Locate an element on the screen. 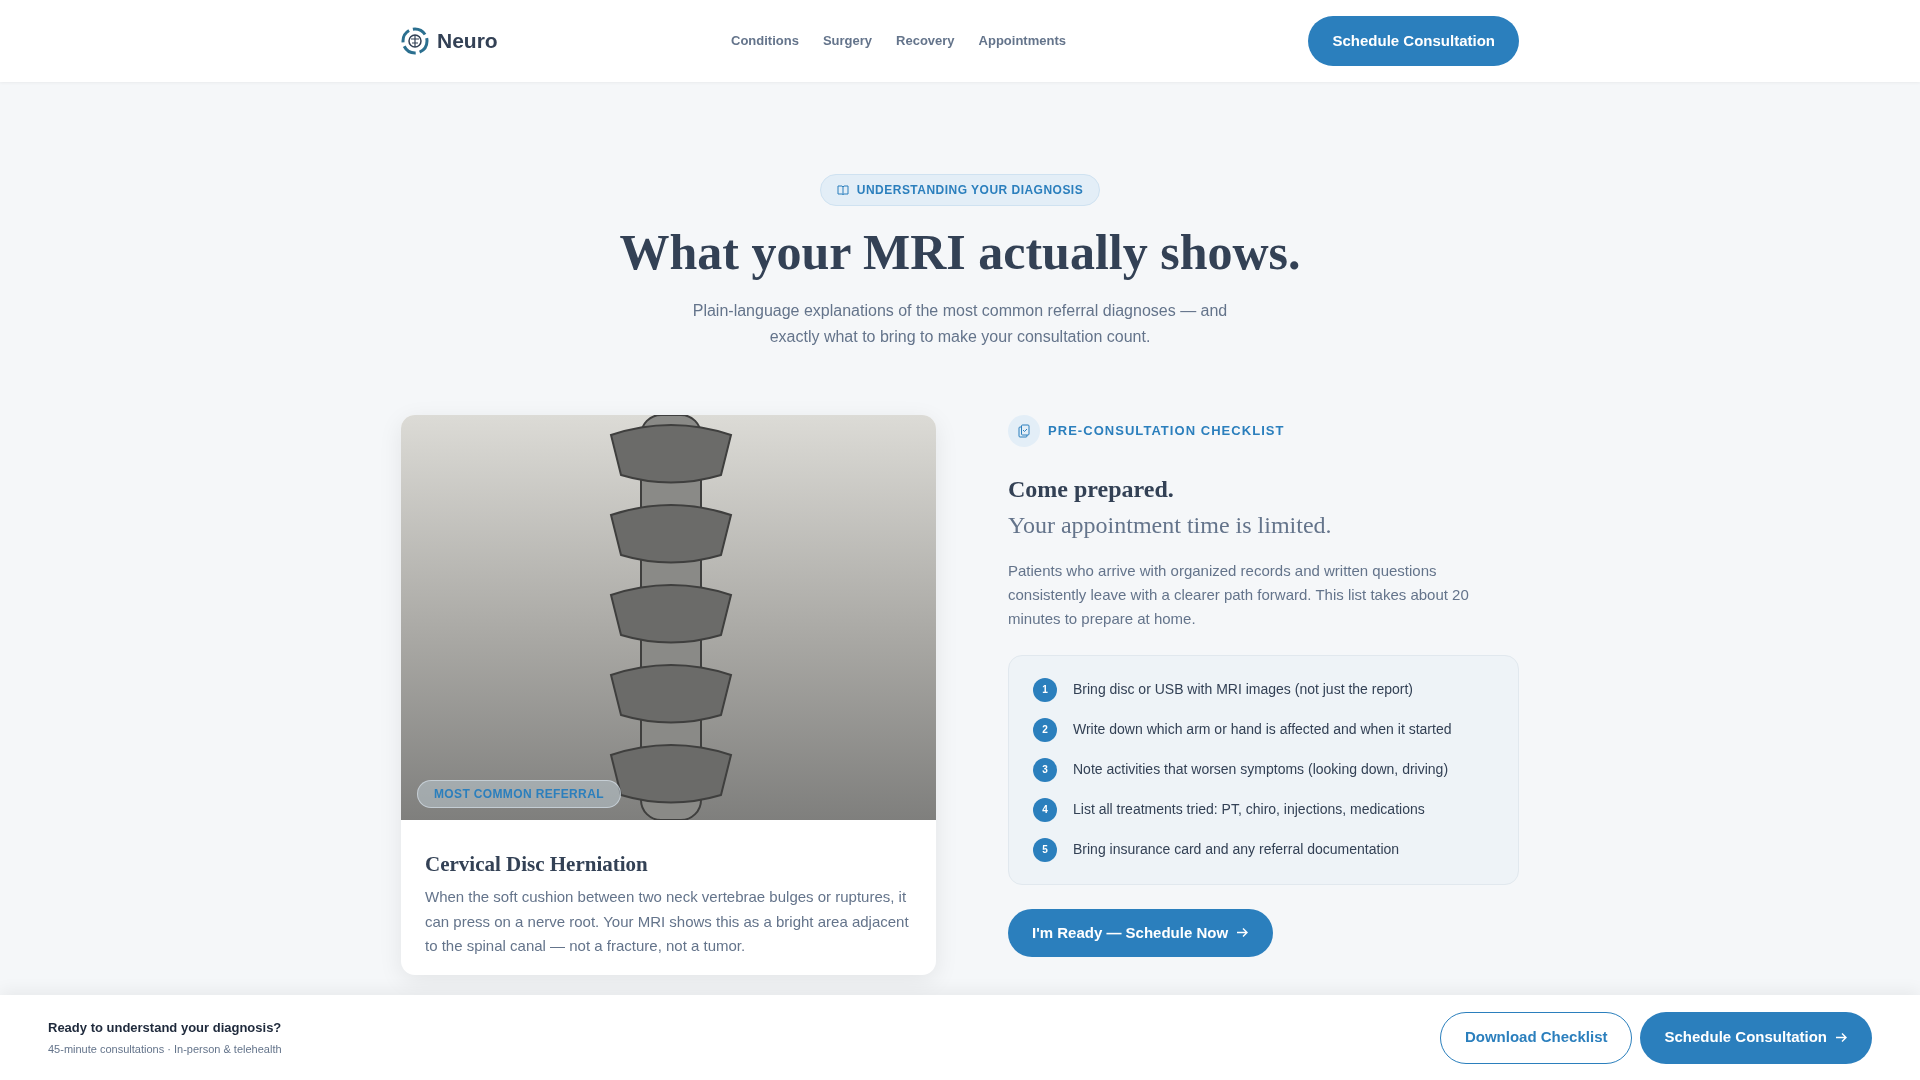 This screenshot has height=1080, width=1920. step-number: 2 is located at coordinates (1045, 729).